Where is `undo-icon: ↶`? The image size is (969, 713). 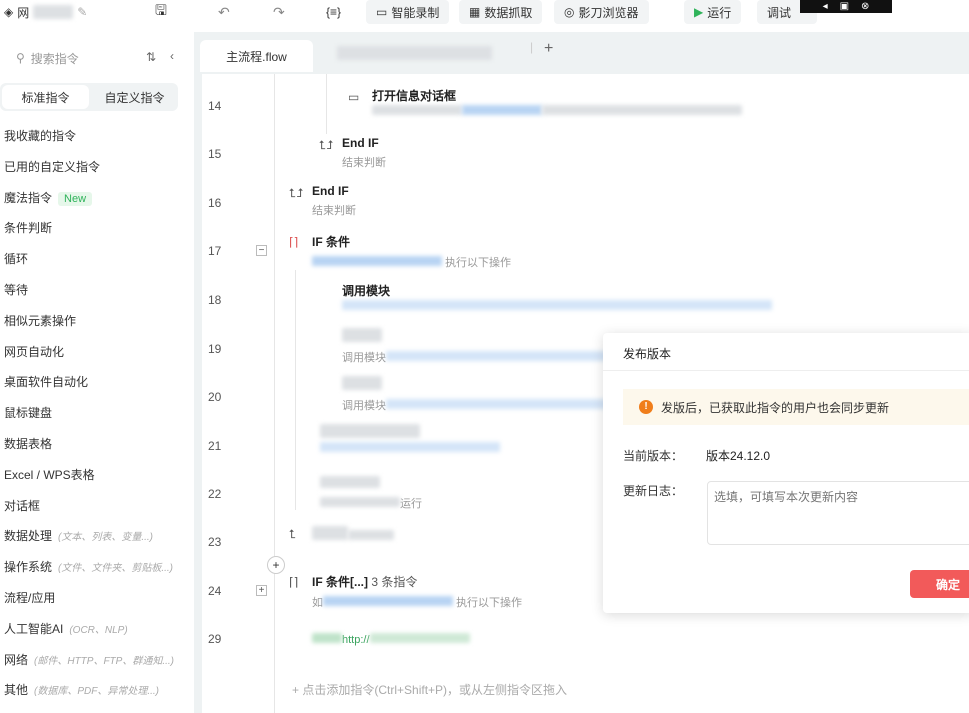 undo-icon: ↶ is located at coordinates (224, 12).